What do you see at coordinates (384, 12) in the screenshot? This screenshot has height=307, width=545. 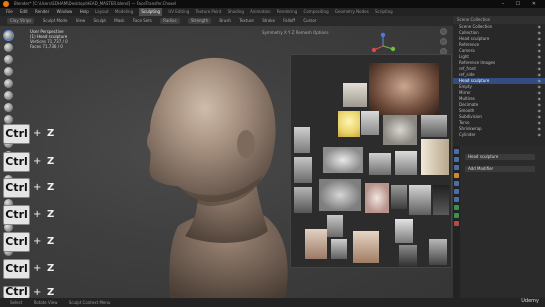 I see `tab-scripting: Scripting` at bounding box center [384, 12].